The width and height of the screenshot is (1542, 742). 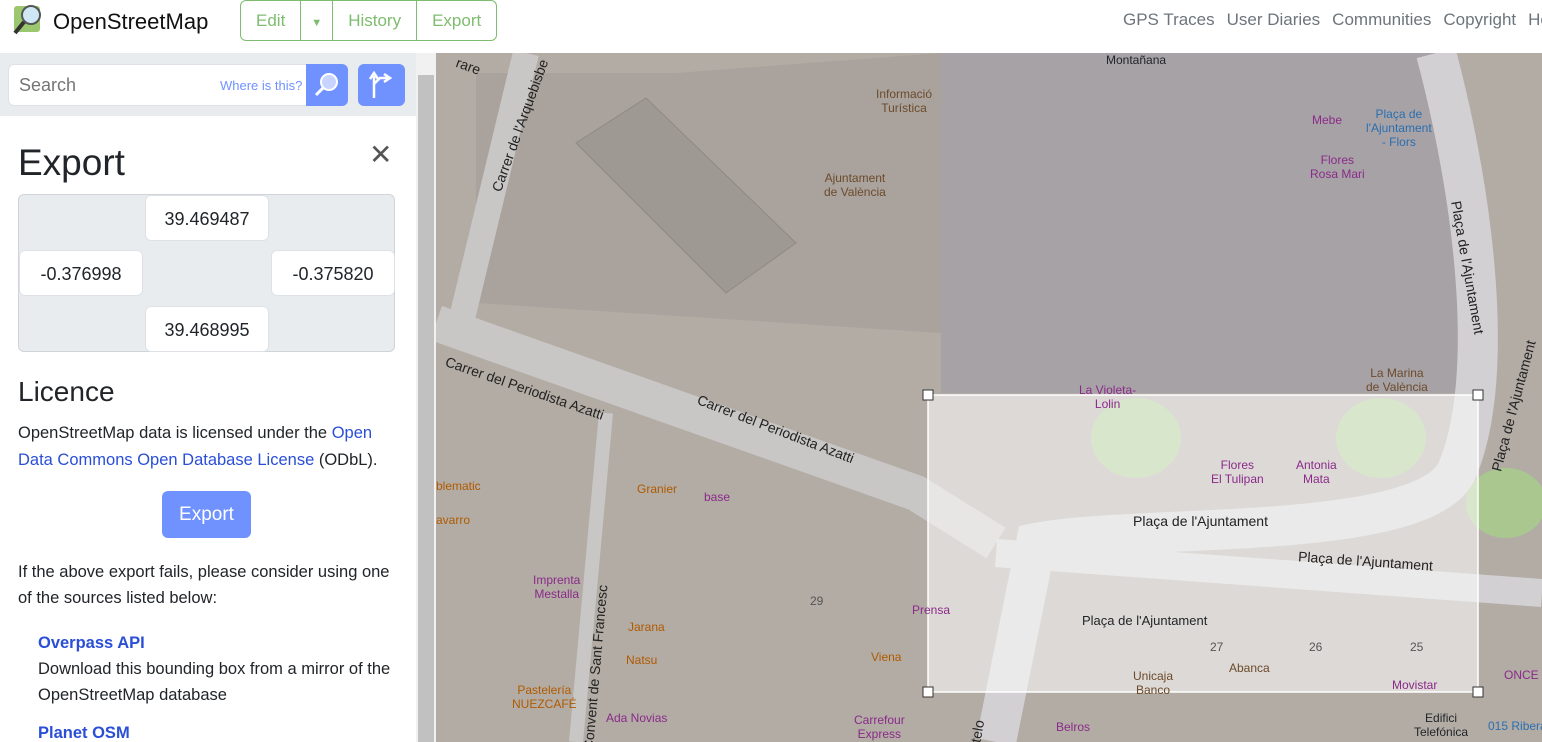 I want to click on map-label: Plaça de l'Ajuntament - Flors, so click(x=1399, y=128).